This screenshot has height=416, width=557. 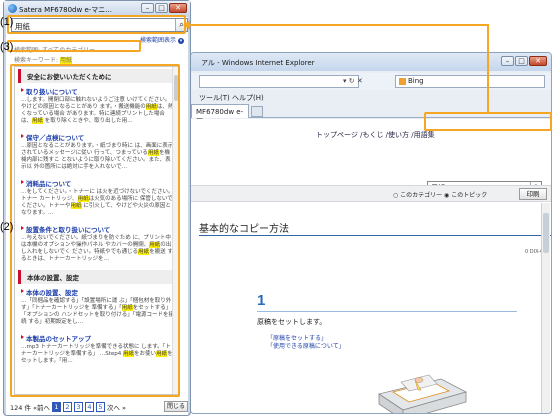 I want to click on address-bar-row: ▾ ↻ ✕ Bing, so click(x=371, y=81).